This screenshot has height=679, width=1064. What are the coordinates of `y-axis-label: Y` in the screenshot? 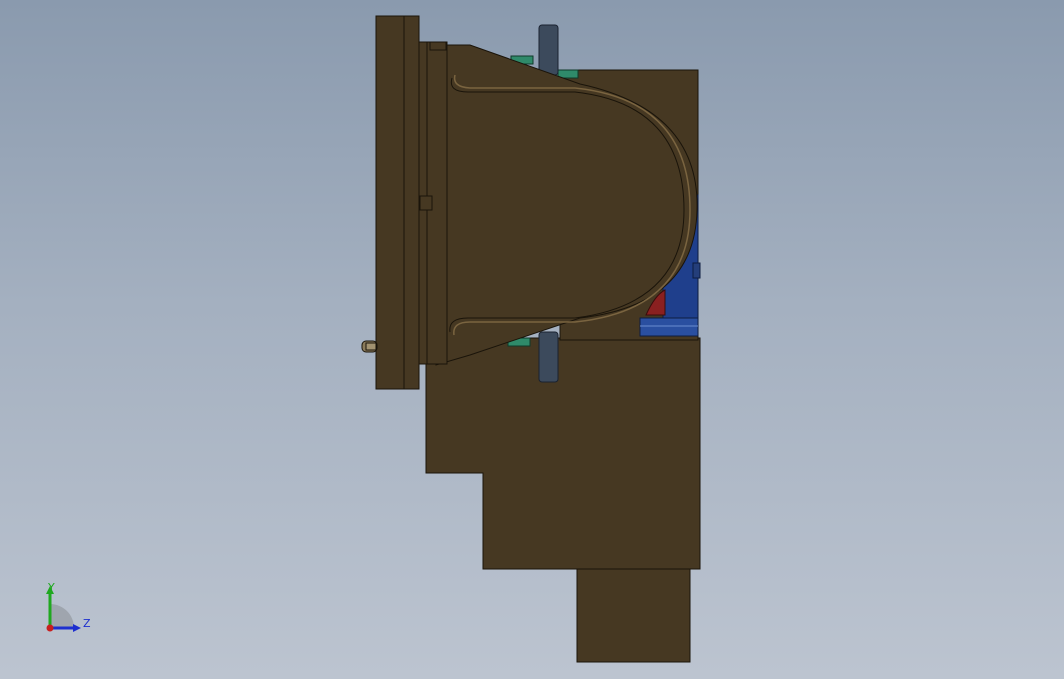 It's located at (51, 587).